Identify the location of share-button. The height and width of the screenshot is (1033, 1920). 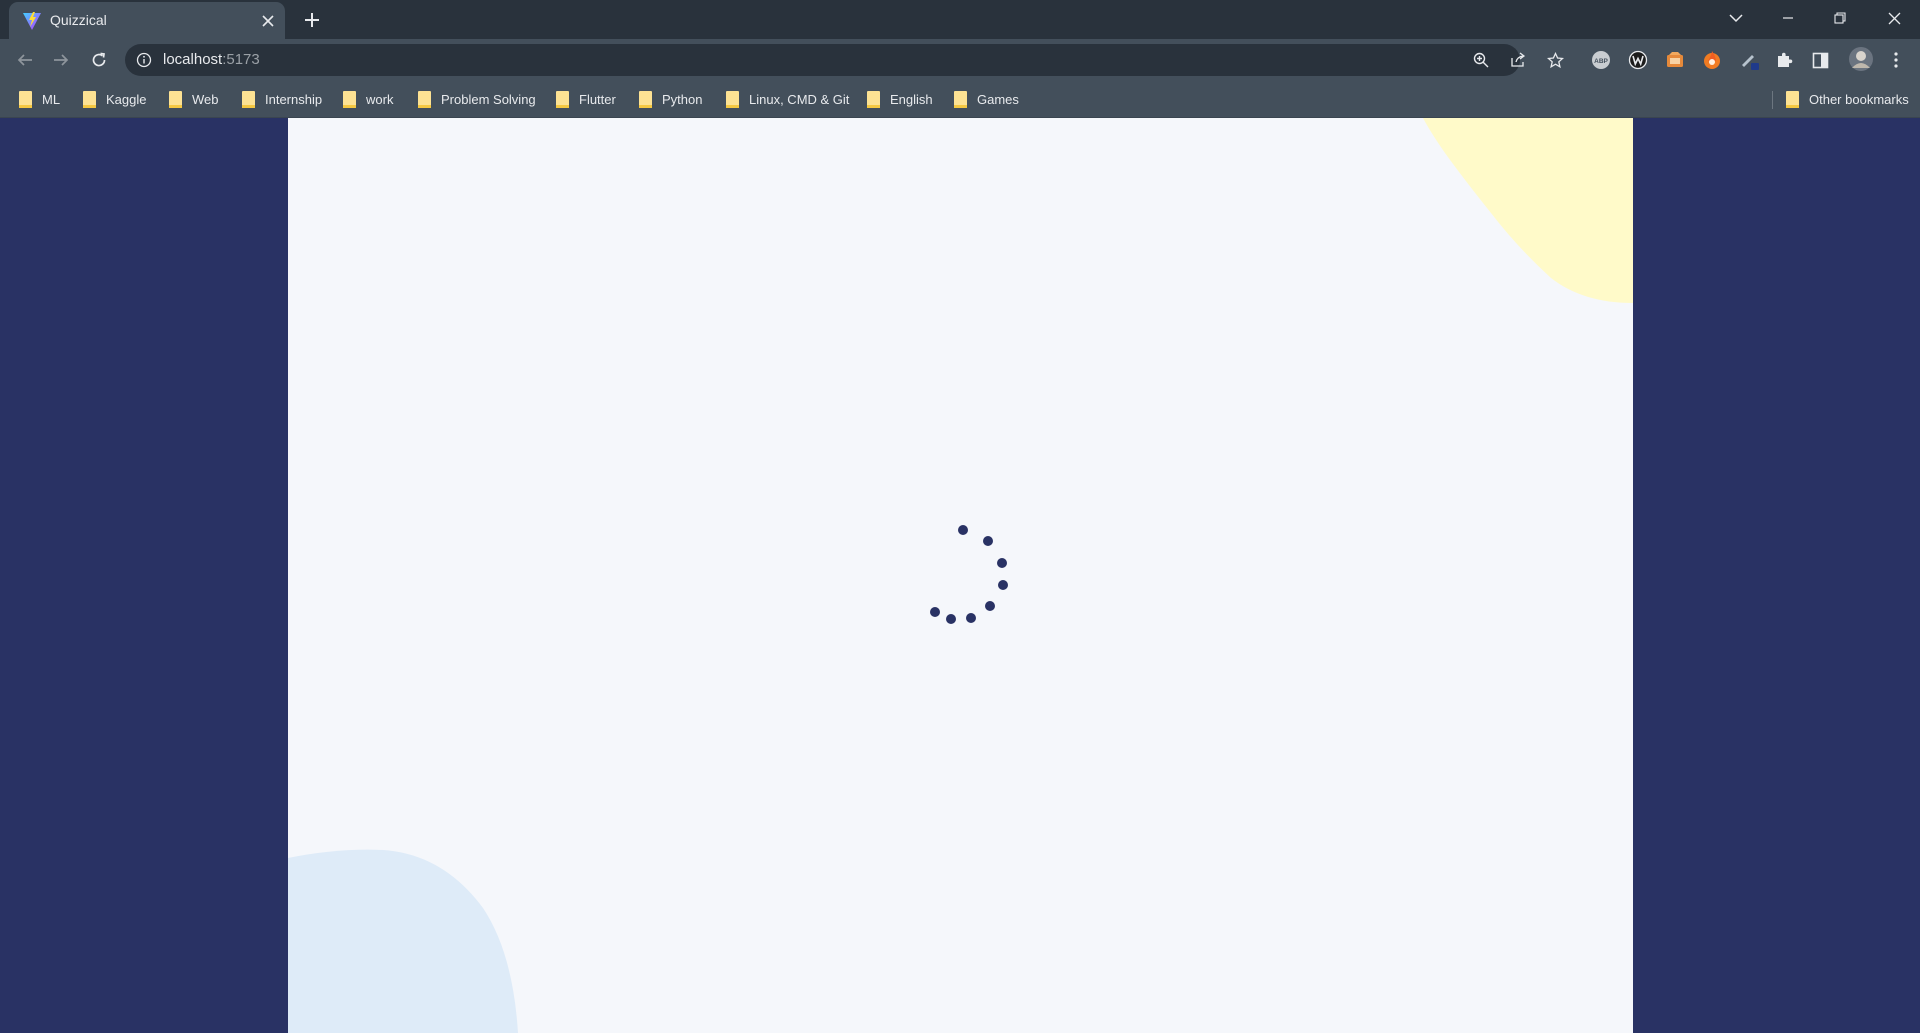
(1518, 60).